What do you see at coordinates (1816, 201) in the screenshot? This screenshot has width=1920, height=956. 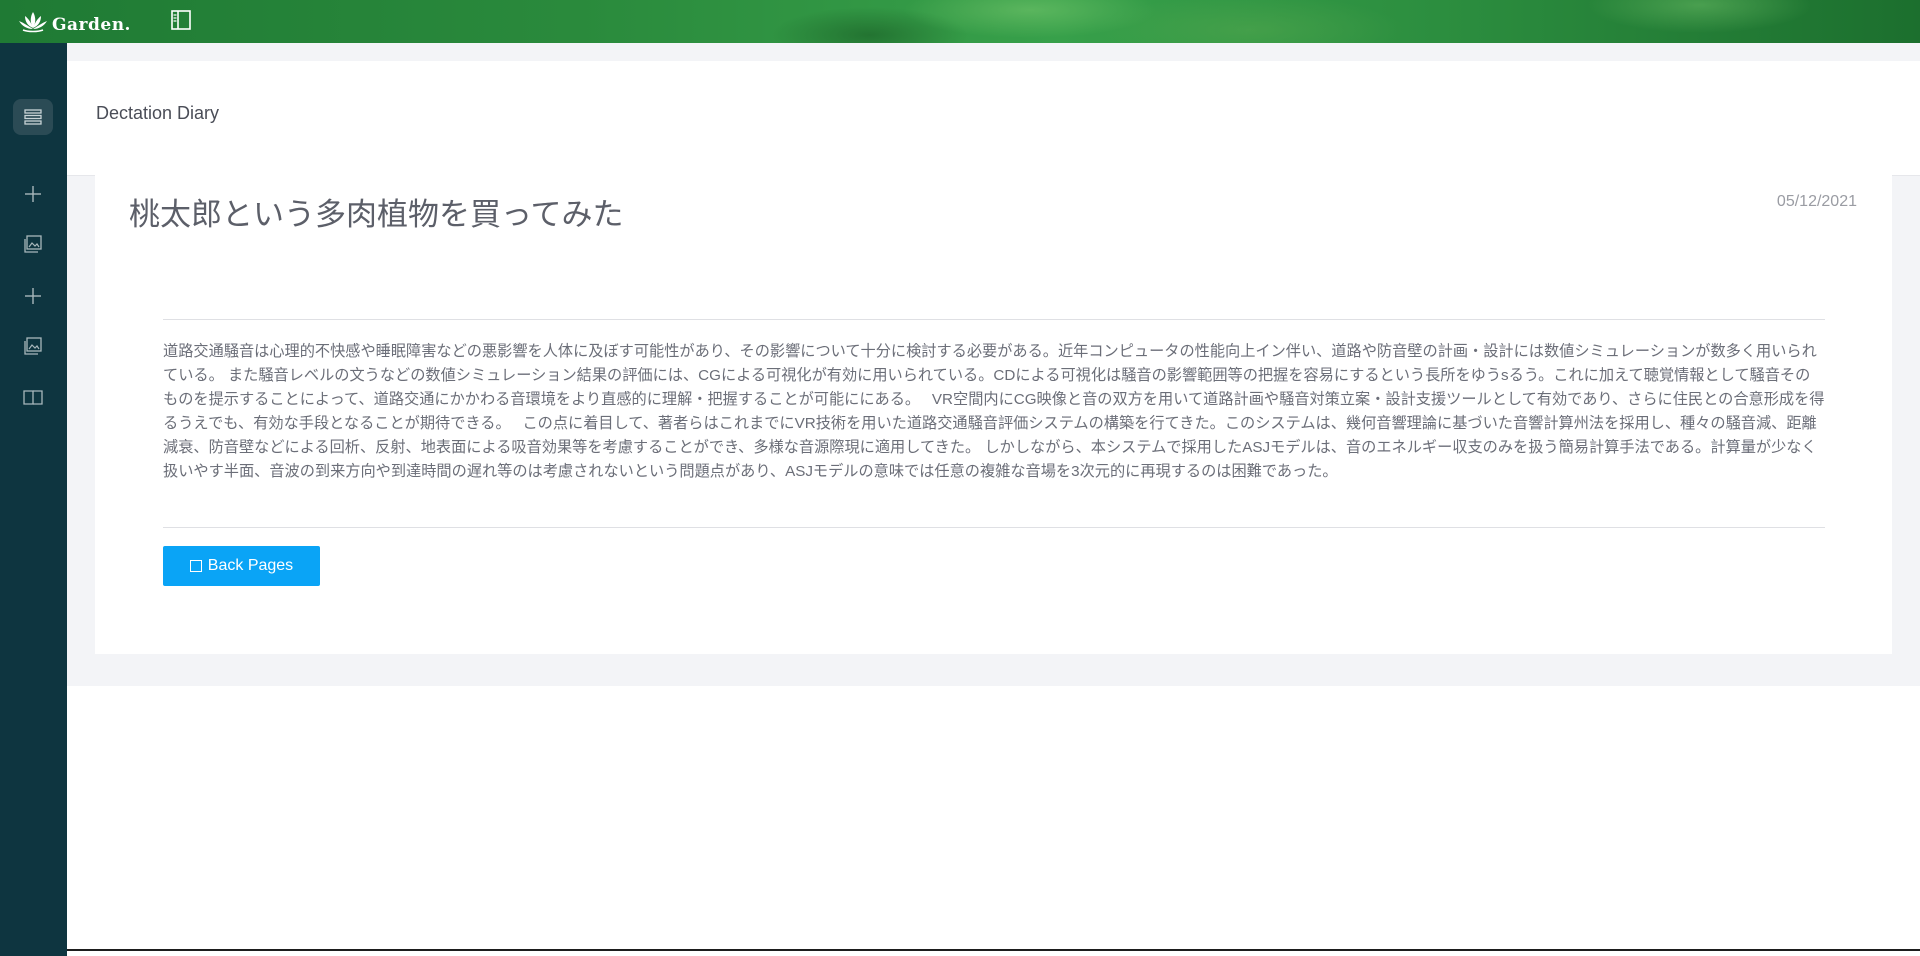 I see `post-date: 05/12/2021` at bounding box center [1816, 201].